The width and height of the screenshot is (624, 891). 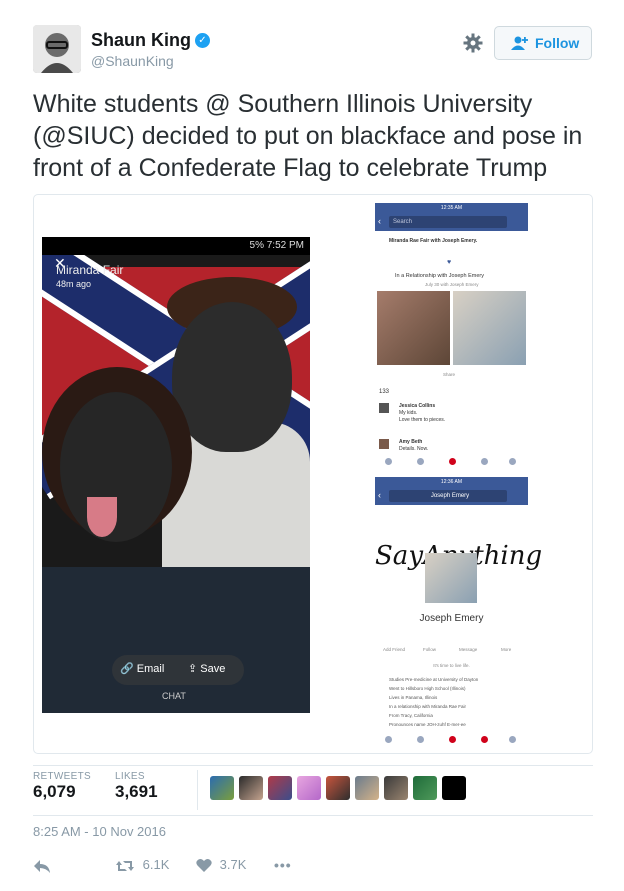 I want to click on likes-label: LIKES, so click(x=130, y=776).